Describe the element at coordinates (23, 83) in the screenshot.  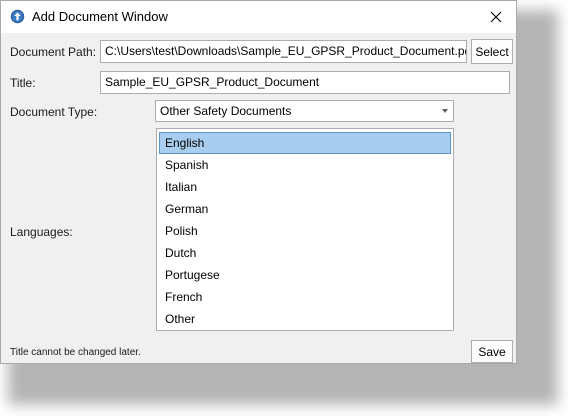
I see `title-label: Title:` at that location.